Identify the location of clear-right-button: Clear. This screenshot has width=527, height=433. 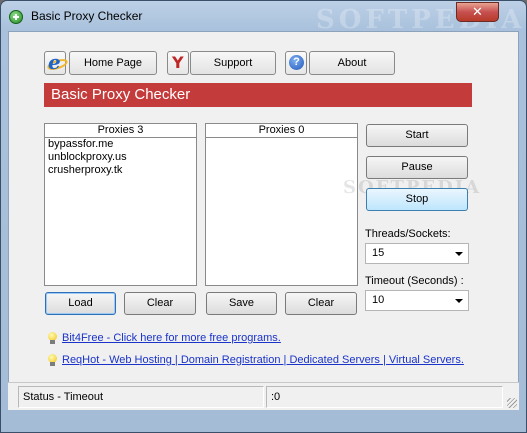
(321, 303).